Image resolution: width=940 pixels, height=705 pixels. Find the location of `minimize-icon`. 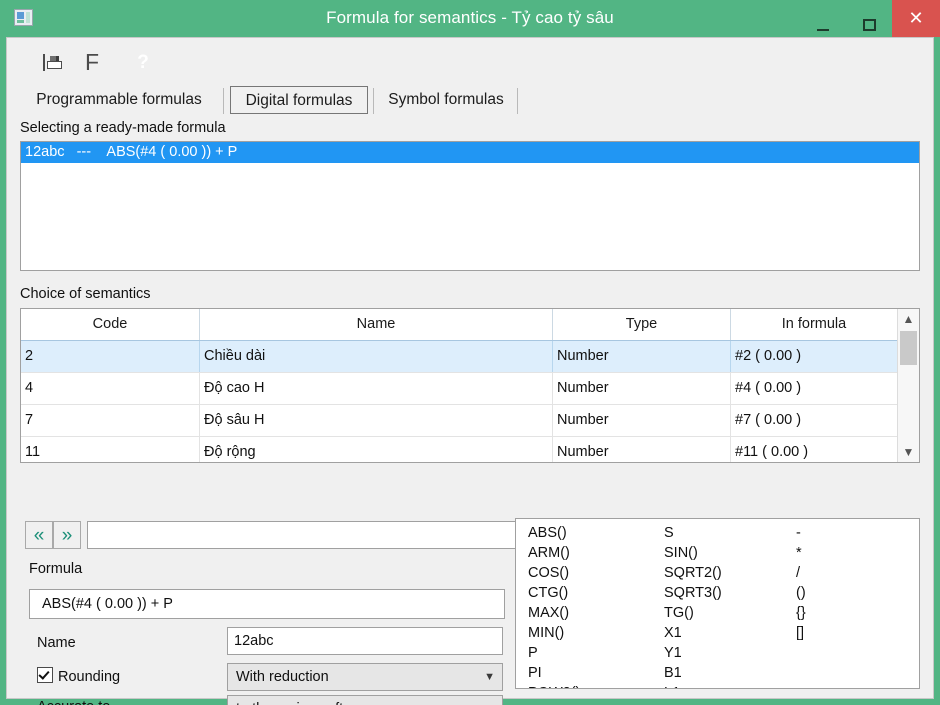

minimize-icon is located at coordinates (823, 29).